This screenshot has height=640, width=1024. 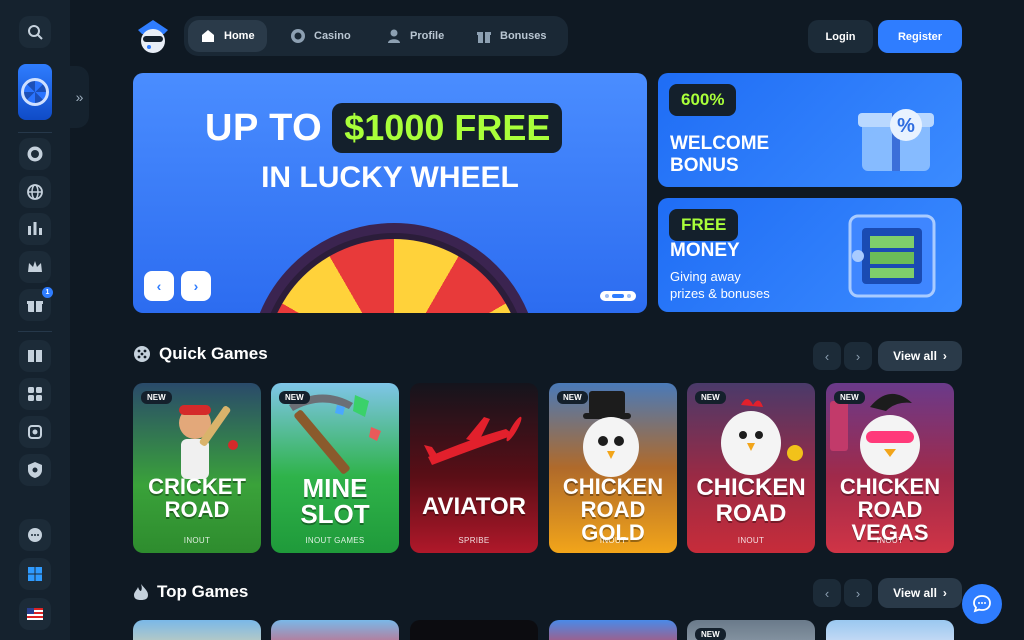 I want to click on section-title: Top Games, so click(x=203, y=591).